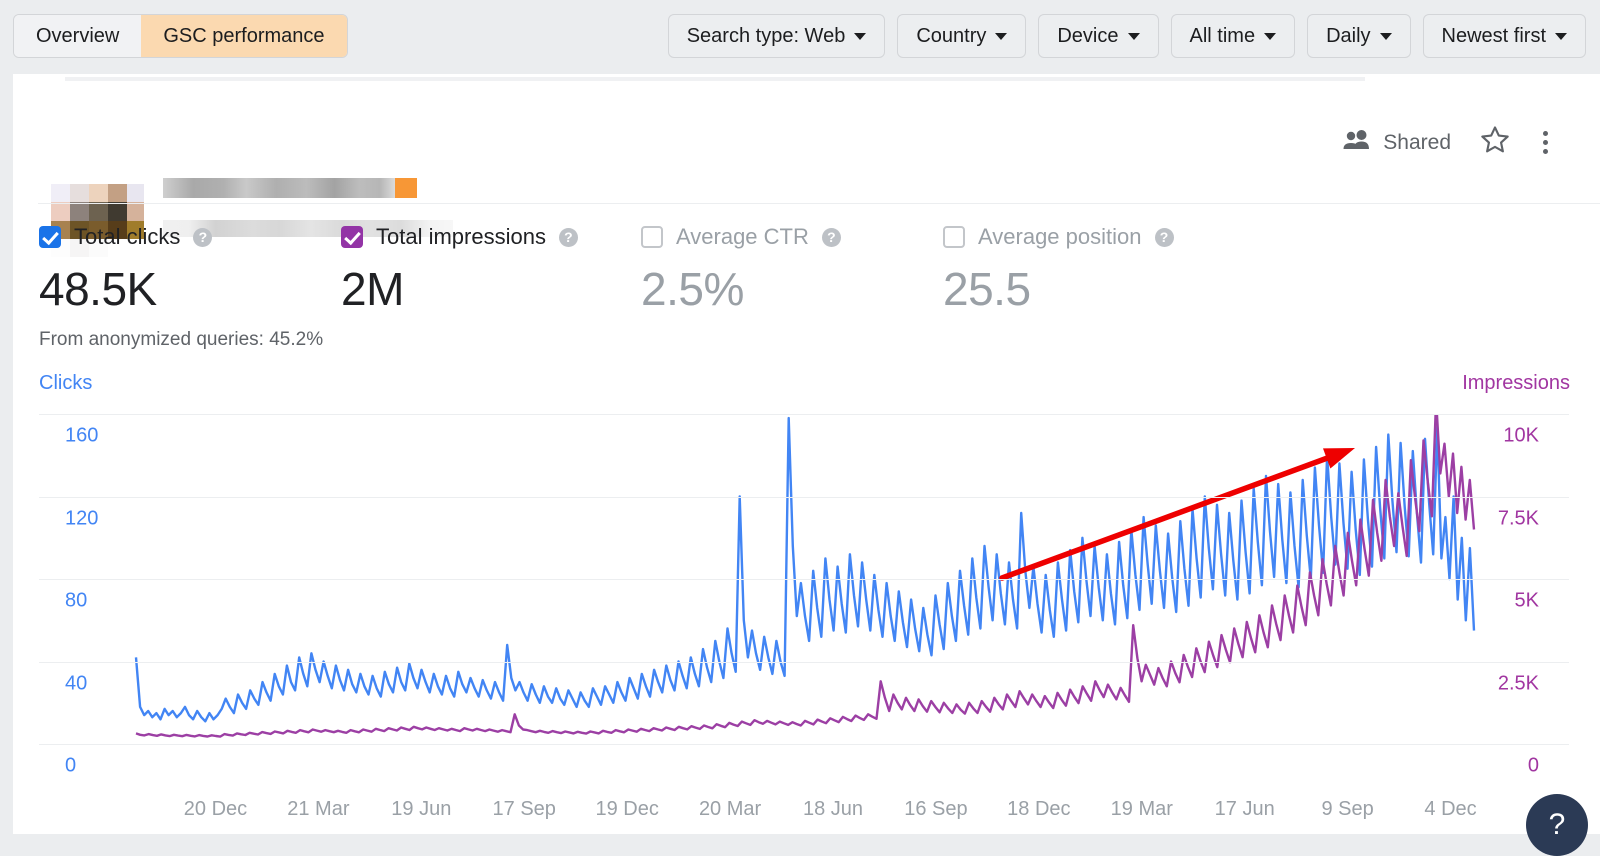  I want to click on x-axis-tick: 20 Dec, so click(215, 809).